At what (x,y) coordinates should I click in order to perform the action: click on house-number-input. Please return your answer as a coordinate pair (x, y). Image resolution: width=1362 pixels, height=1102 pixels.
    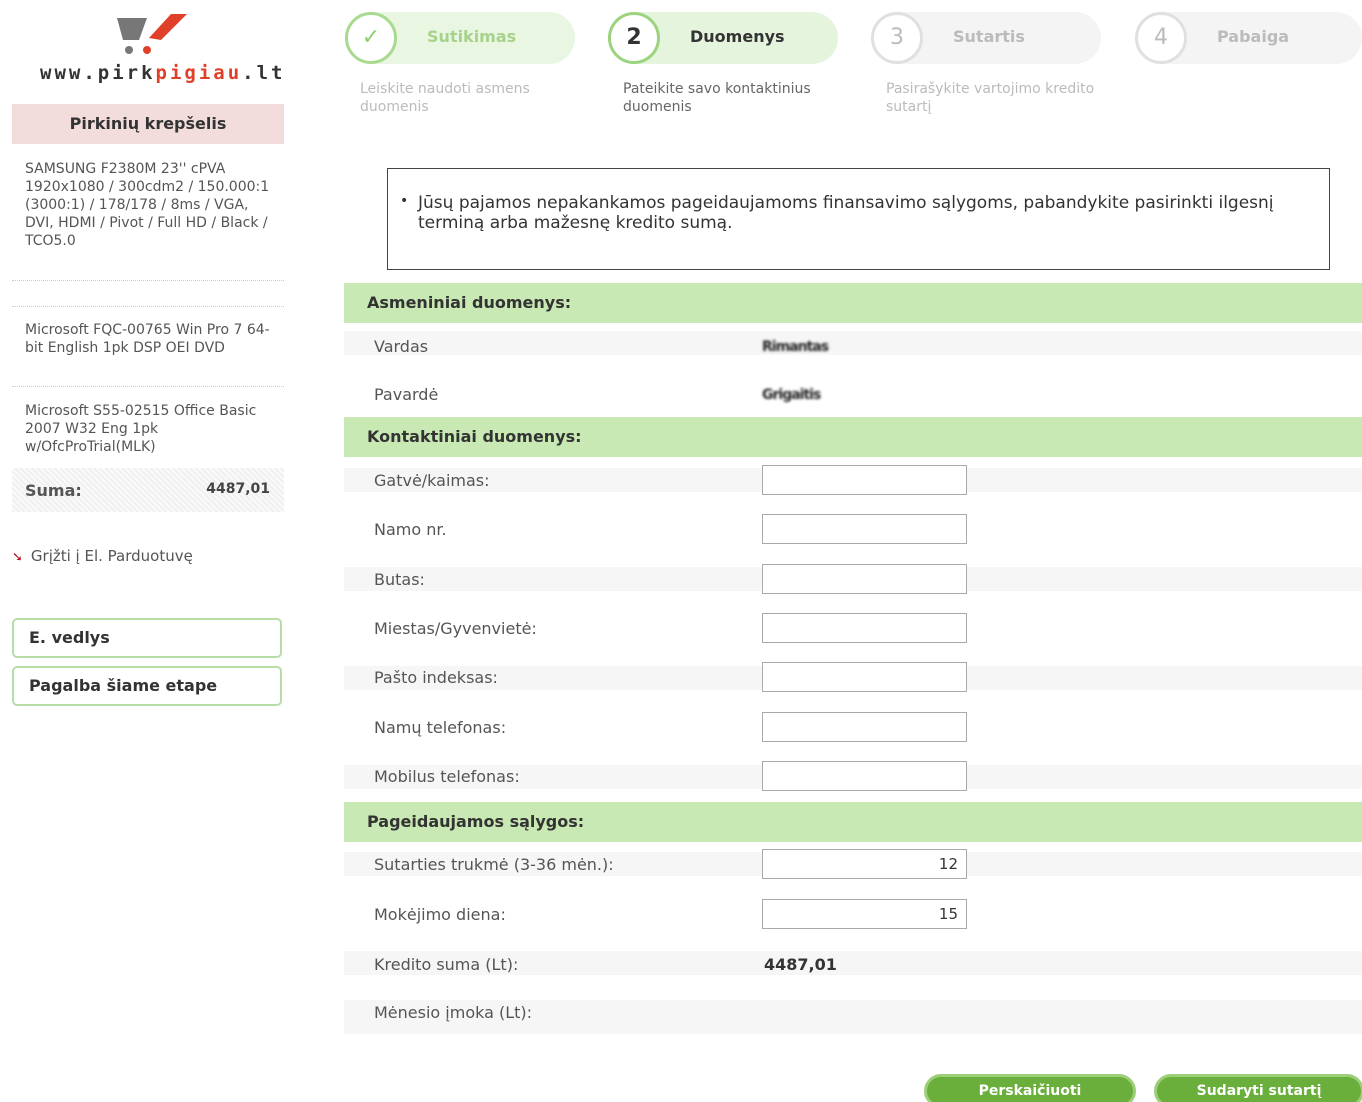
    Looking at the image, I should click on (864, 529).